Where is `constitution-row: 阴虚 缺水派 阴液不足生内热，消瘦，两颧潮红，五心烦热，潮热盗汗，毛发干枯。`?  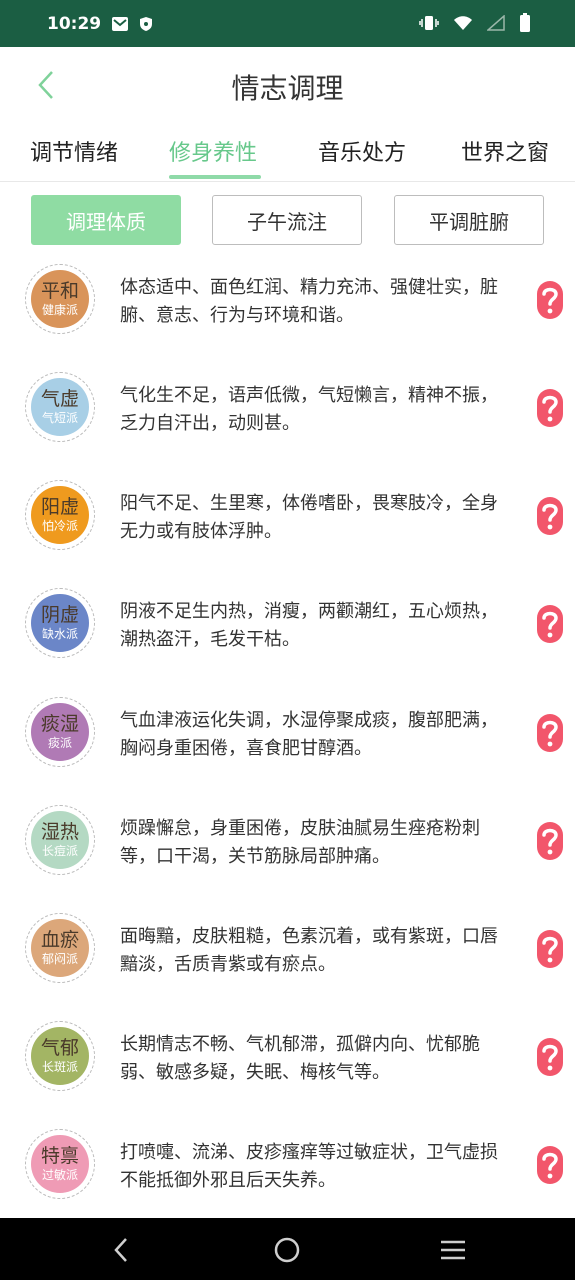 constitution-row: 阴虚 缺水派 阴液不足生内热，消瘦，两颧潮红，五心烦热，潮热盗汗，毛发干枯。 is located at coordinates (287, 630).